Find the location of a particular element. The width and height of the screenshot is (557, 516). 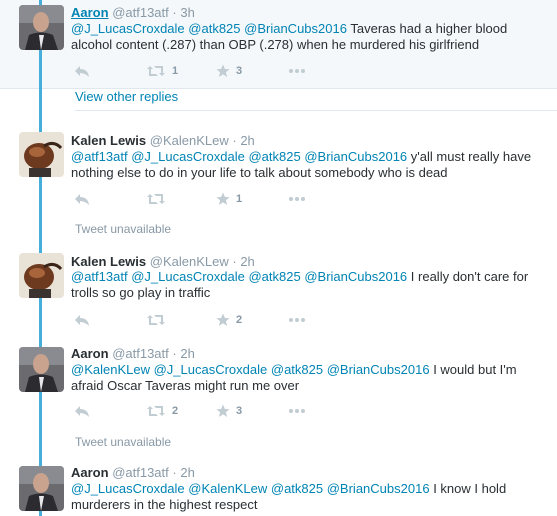

timestamp: 3h is located at coordinates (187, 12).